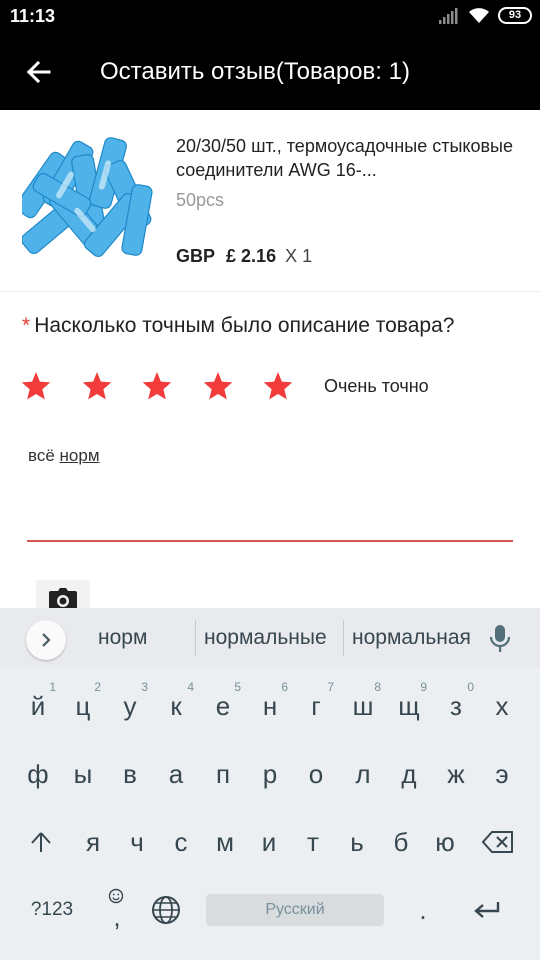 This screenshot has height=960, width=540. Describe the element at coordinates (130, 706) in the screenshot. I see `key: у3` at that location.